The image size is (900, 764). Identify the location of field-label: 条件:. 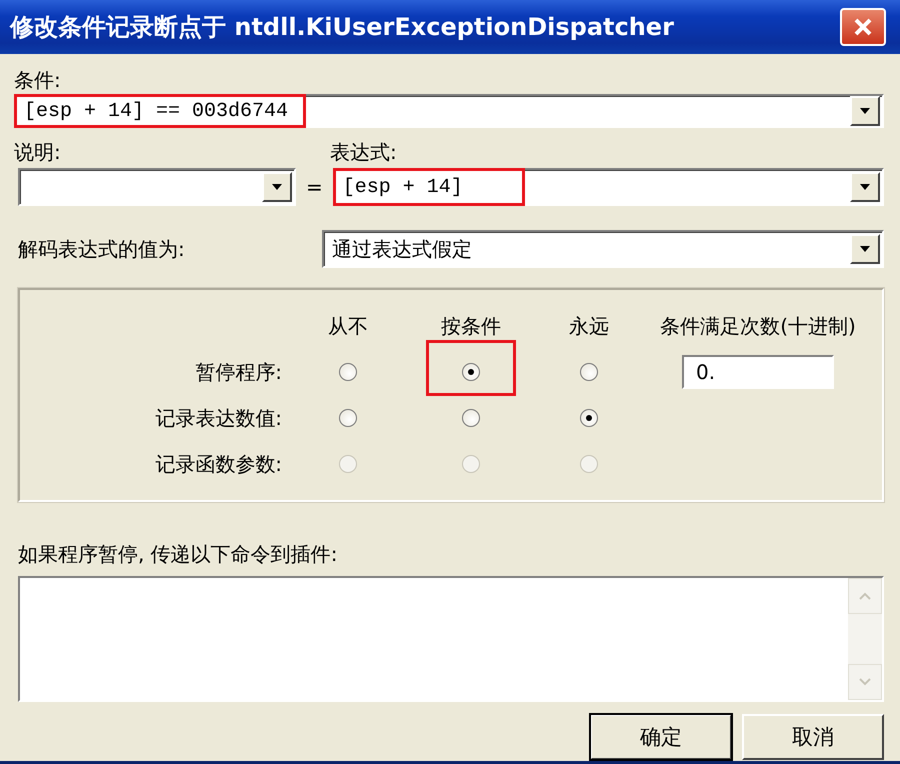
(38, 80).